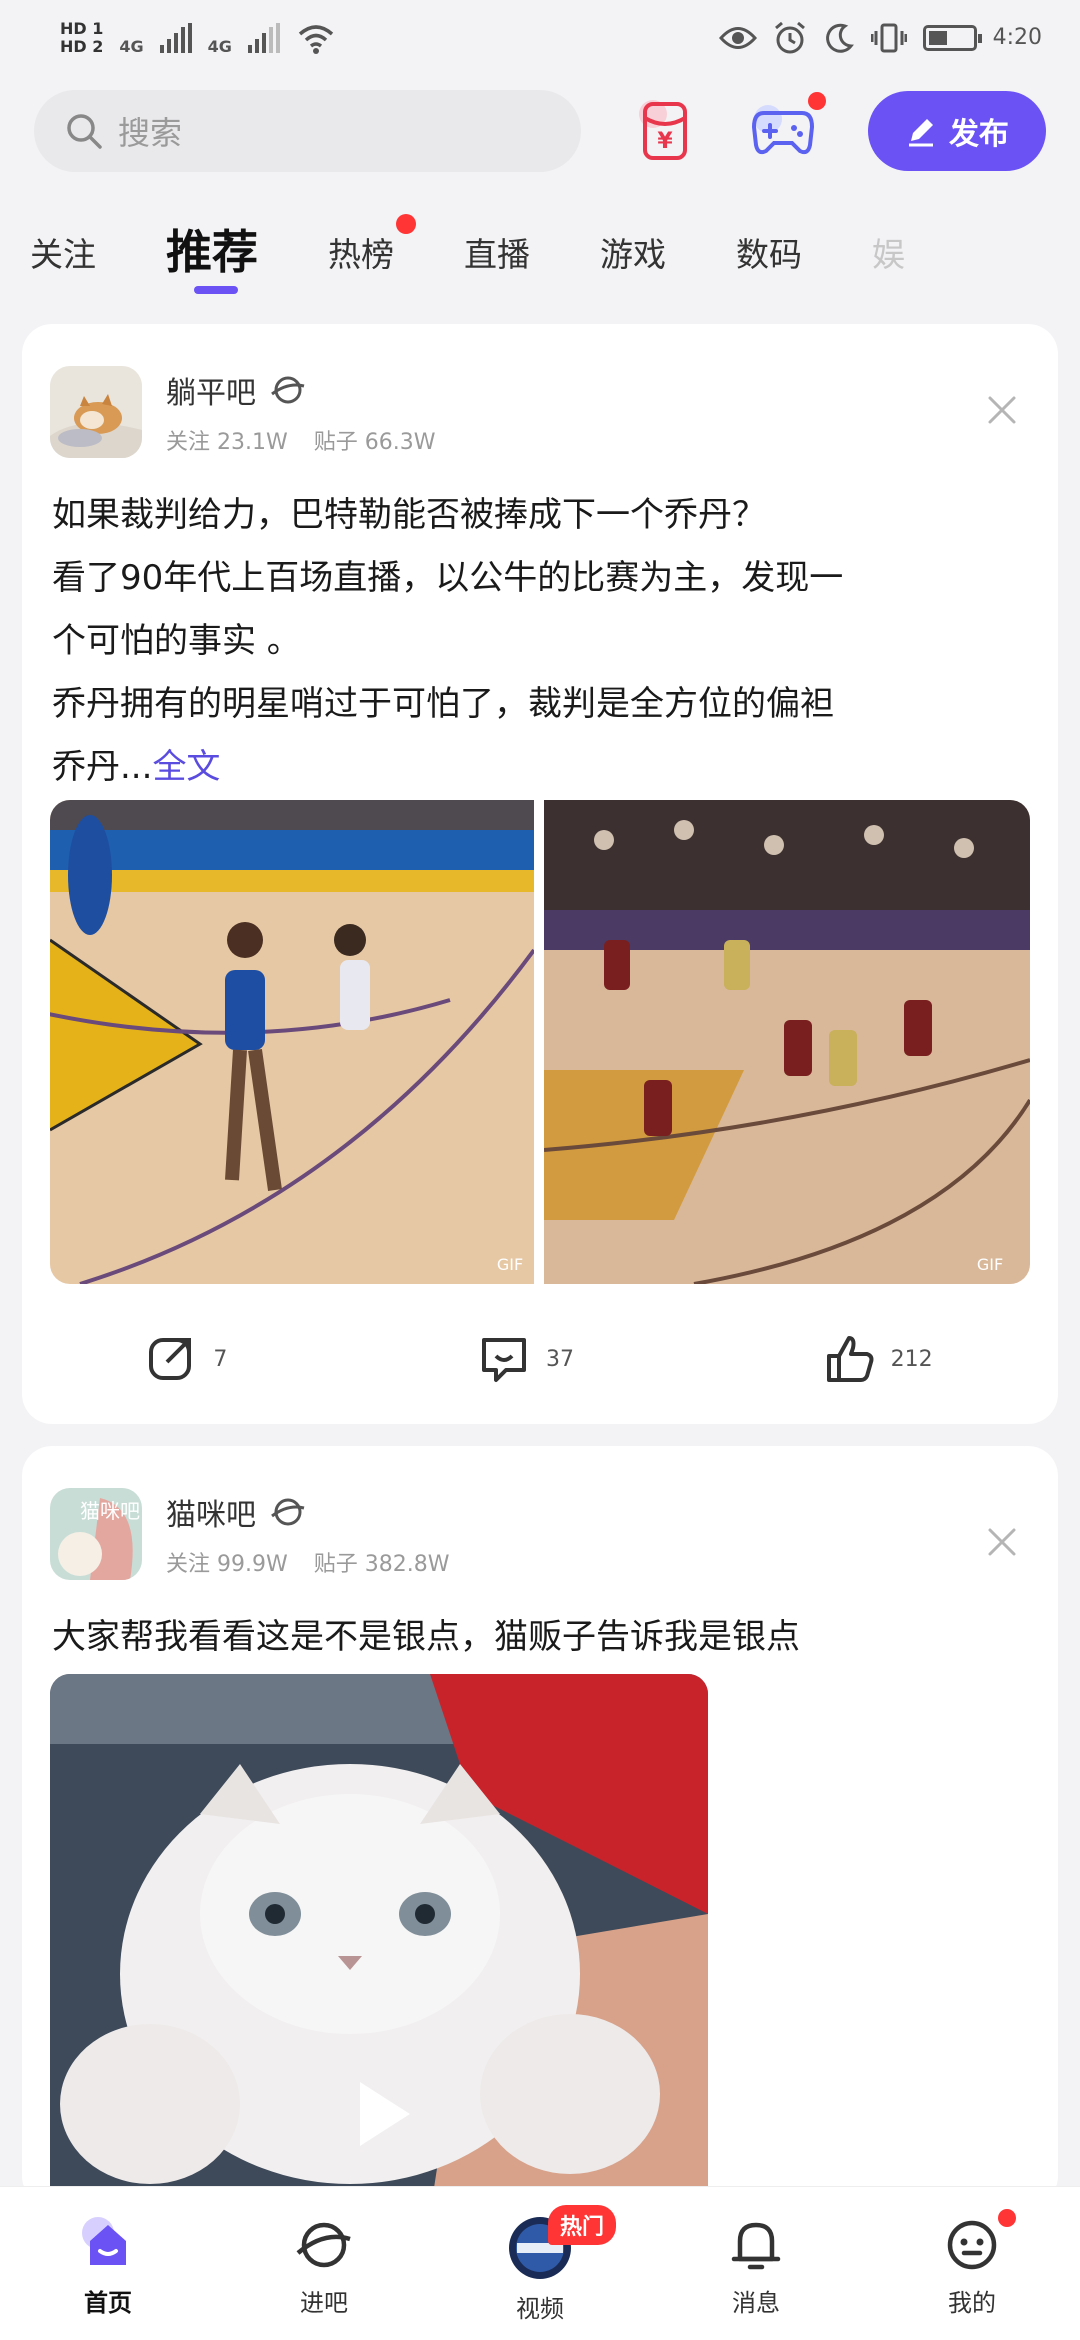 Image resolution: width=1080 pixels, height=2340 pixels. I want to click on tab-entertainment: 娱, so click(888, 243).